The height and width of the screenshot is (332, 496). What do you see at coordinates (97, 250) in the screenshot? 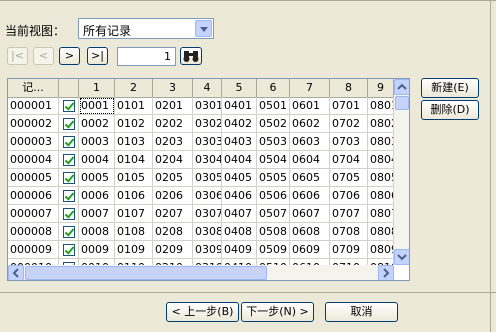
I see `table-cell: 0009` at bounding box center [97, 250].